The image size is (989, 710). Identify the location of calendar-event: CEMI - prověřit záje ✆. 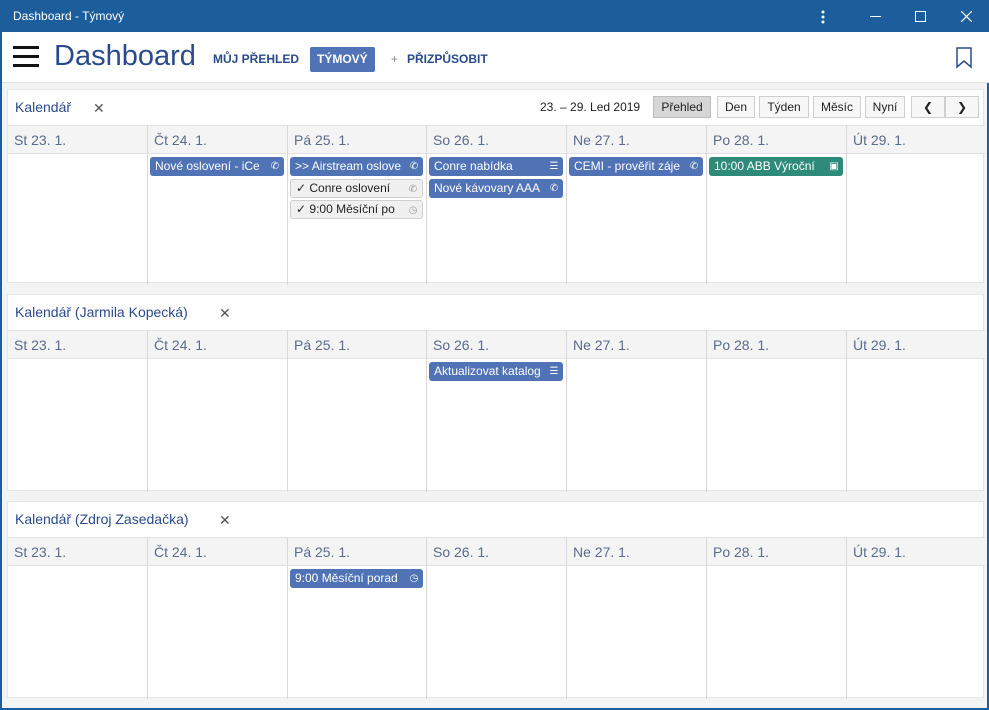
(636, 166).